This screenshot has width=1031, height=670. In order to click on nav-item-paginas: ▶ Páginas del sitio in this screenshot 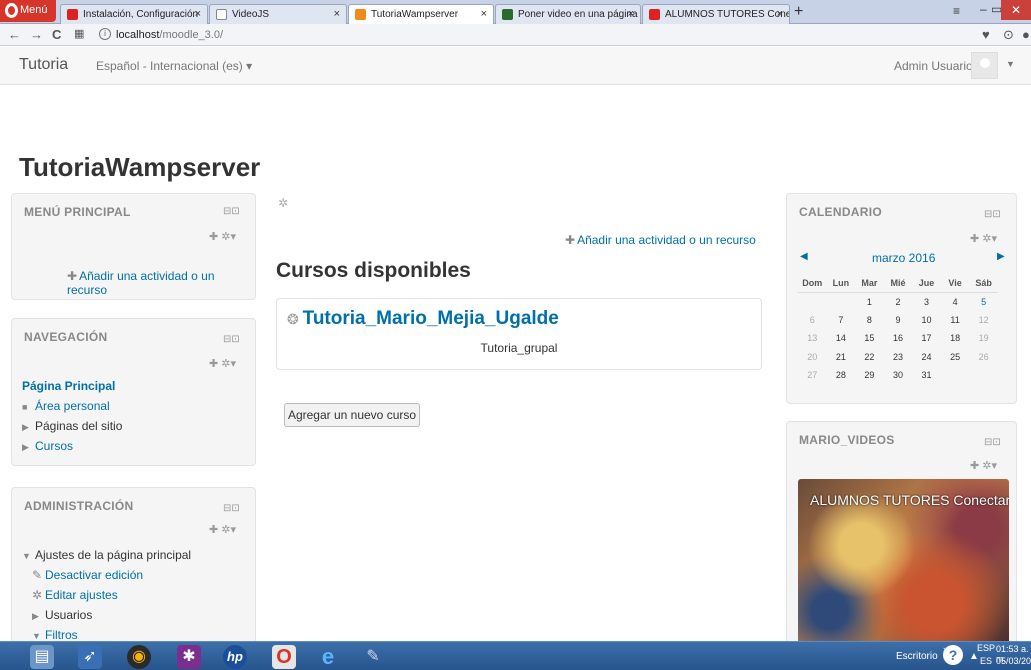, I will do `click(72, 429)`.